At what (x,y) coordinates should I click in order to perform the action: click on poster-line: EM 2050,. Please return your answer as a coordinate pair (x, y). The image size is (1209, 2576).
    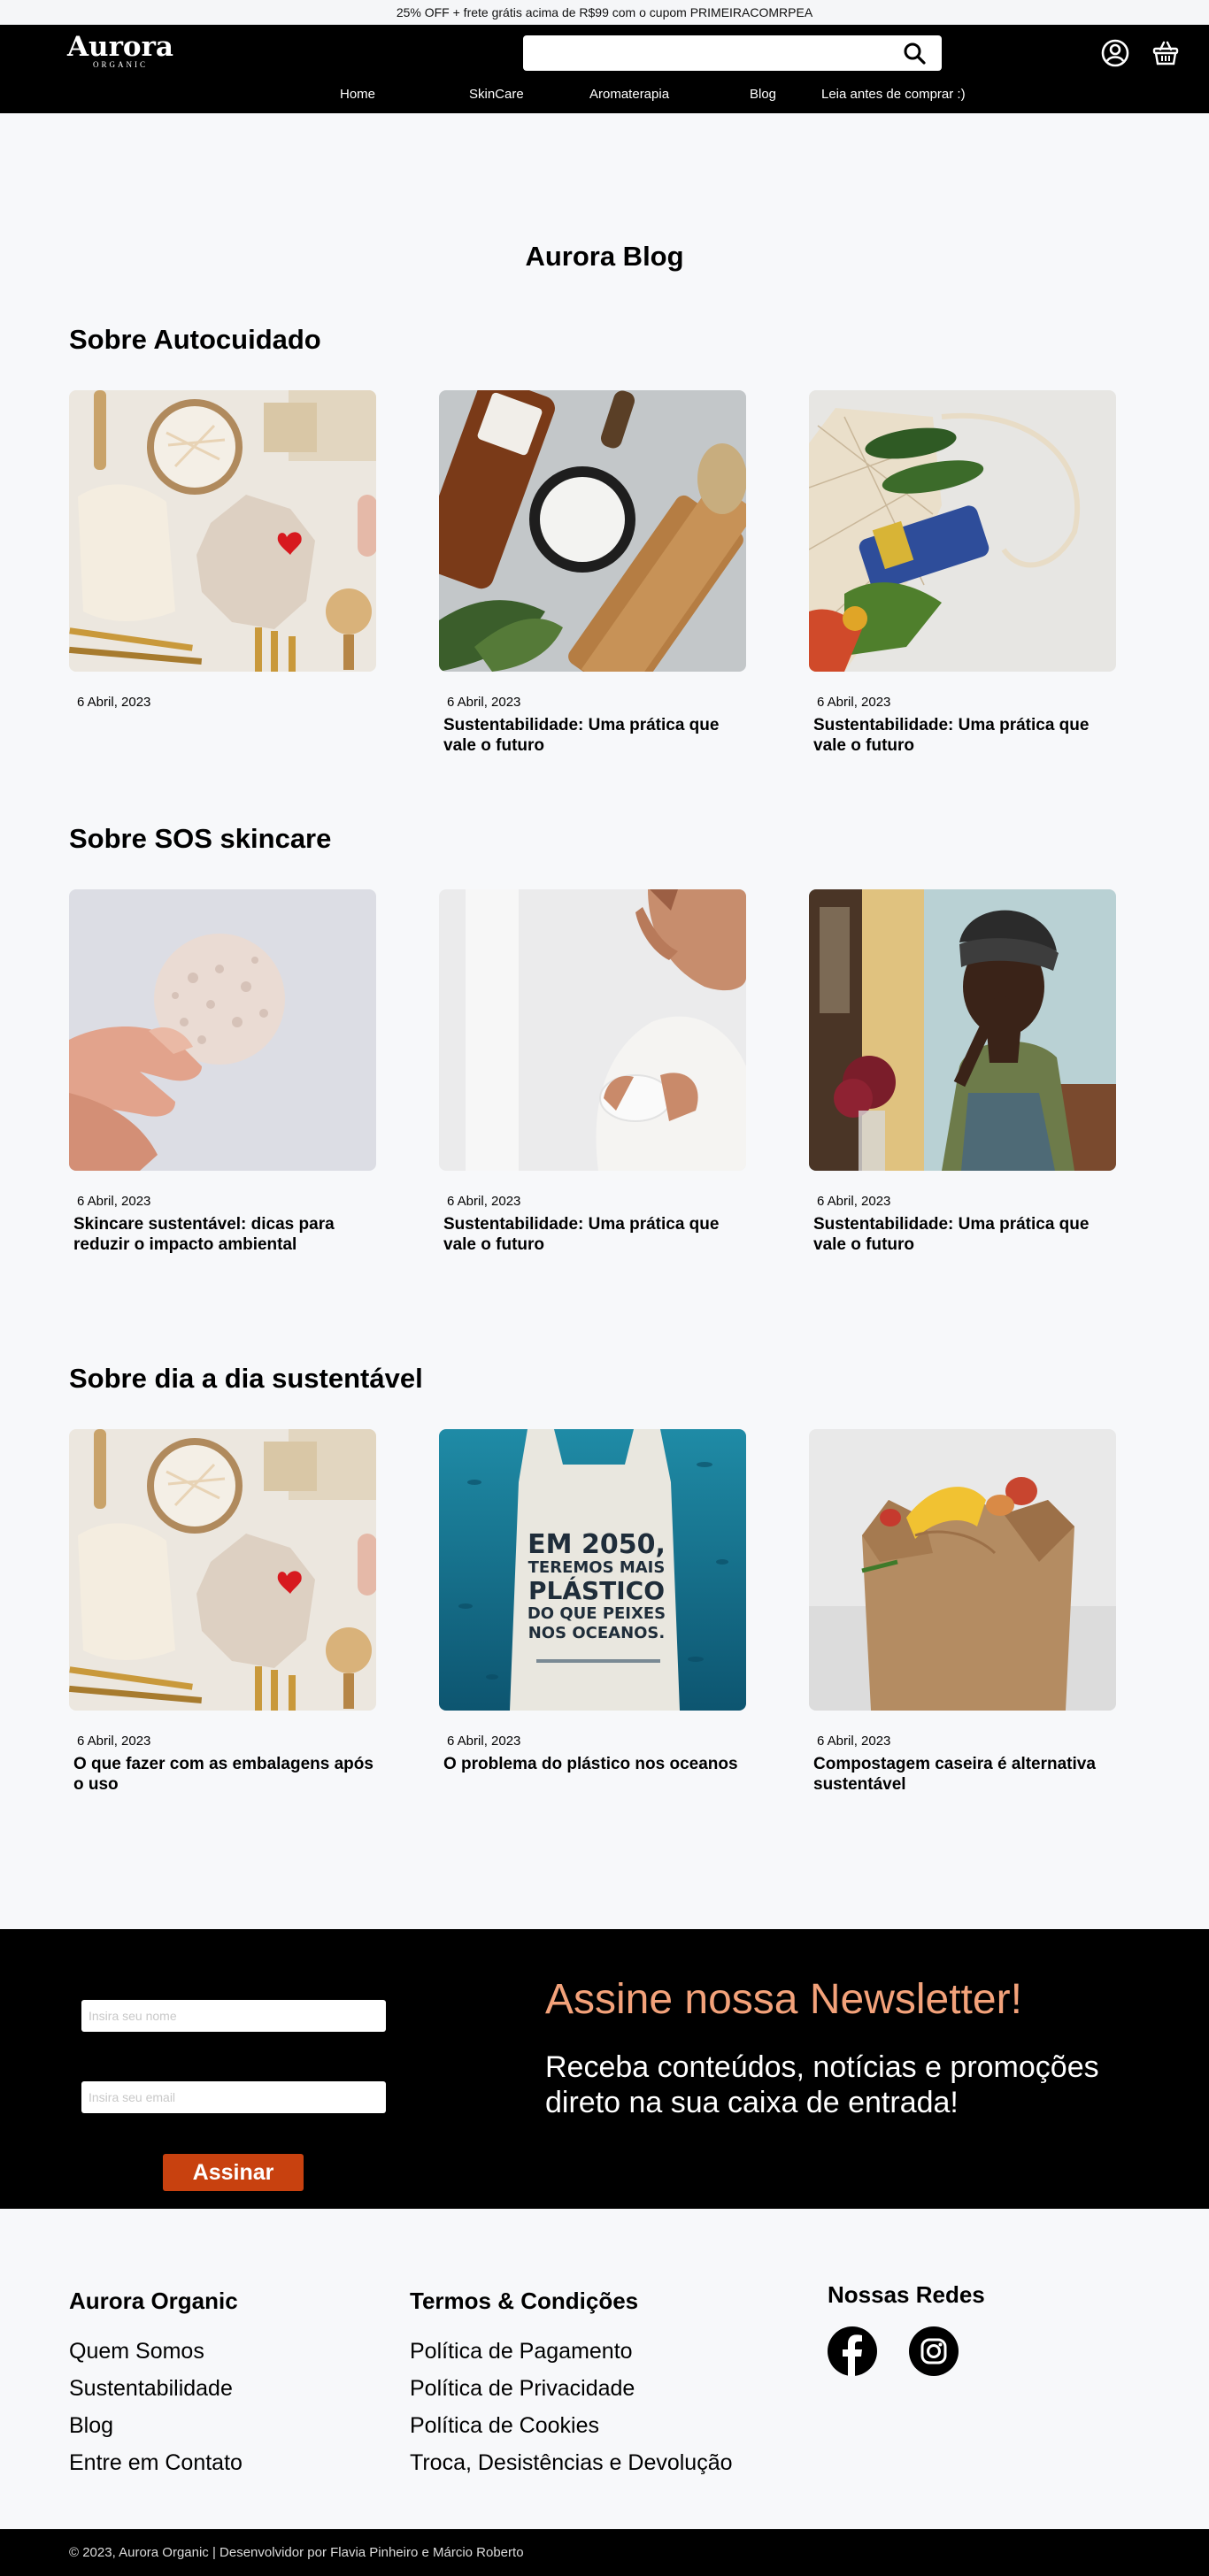
    Looking at the image, I should click on (596, 1544).